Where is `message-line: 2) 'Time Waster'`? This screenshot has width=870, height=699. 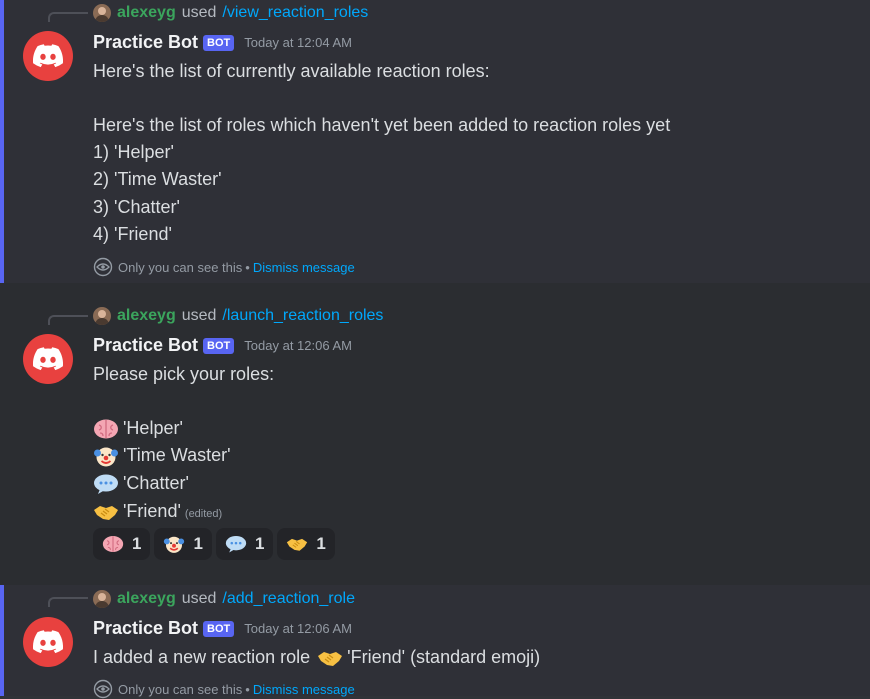 message-line: 2) 'Time Waster' is located at coordinates (157, 179).